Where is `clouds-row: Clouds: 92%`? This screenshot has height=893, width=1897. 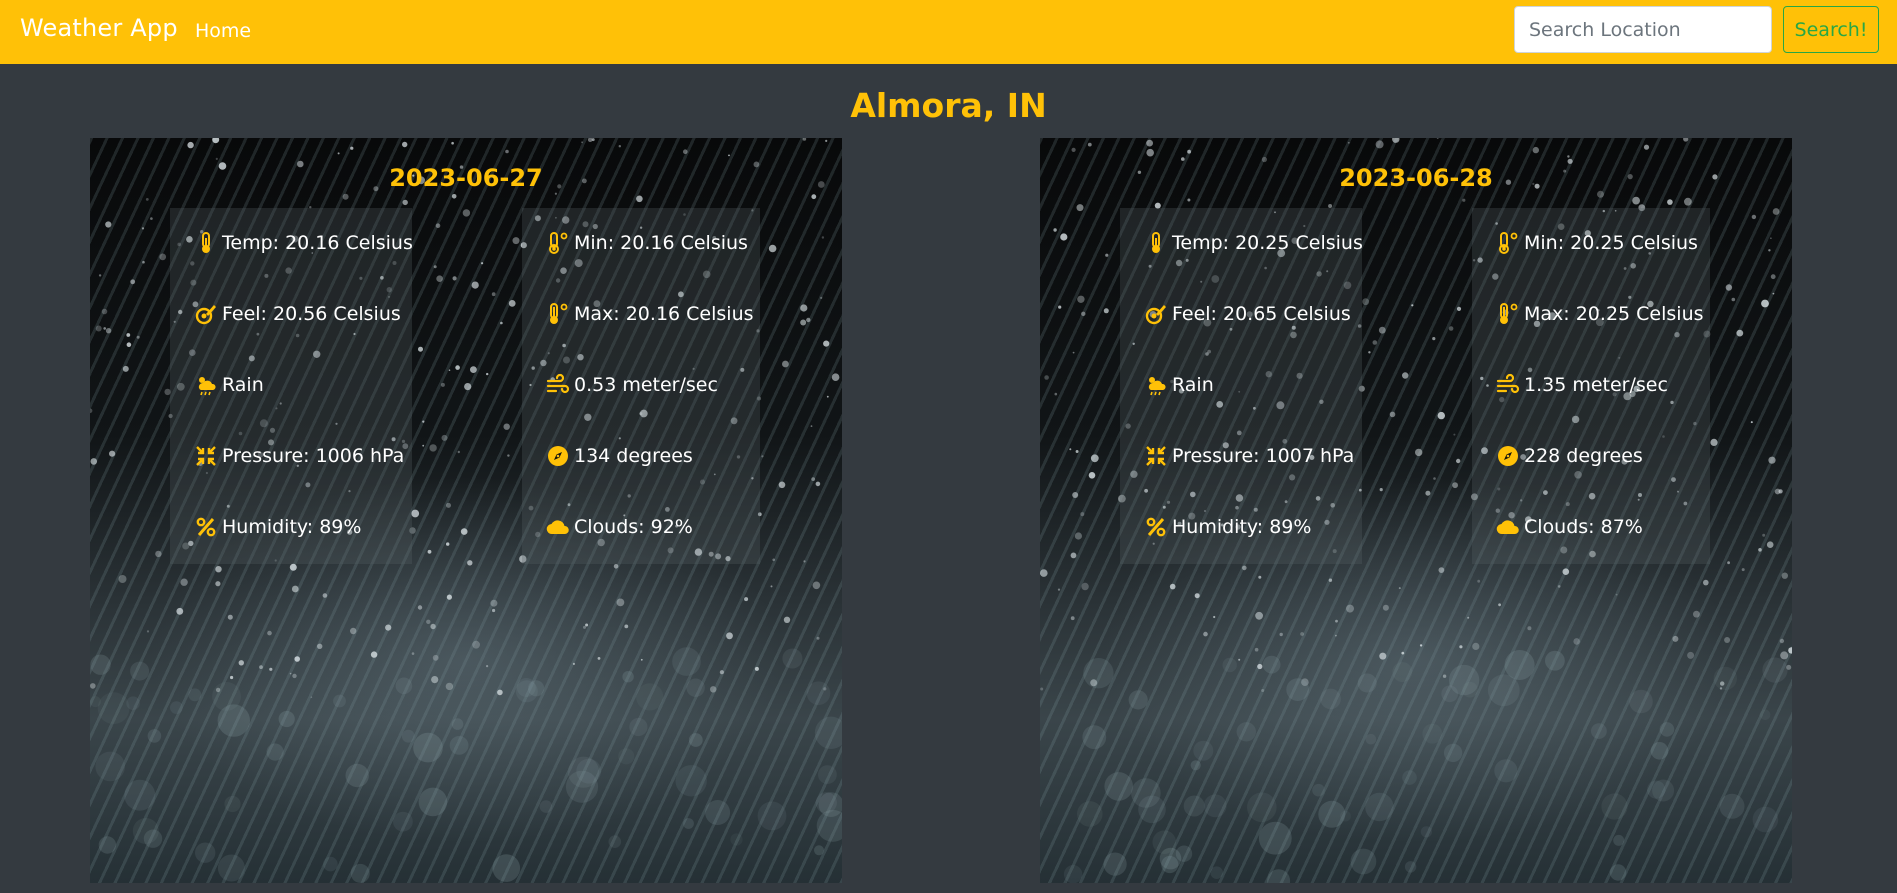
clouds-row: Clouds: 92% is located at coordinates (619, 527).